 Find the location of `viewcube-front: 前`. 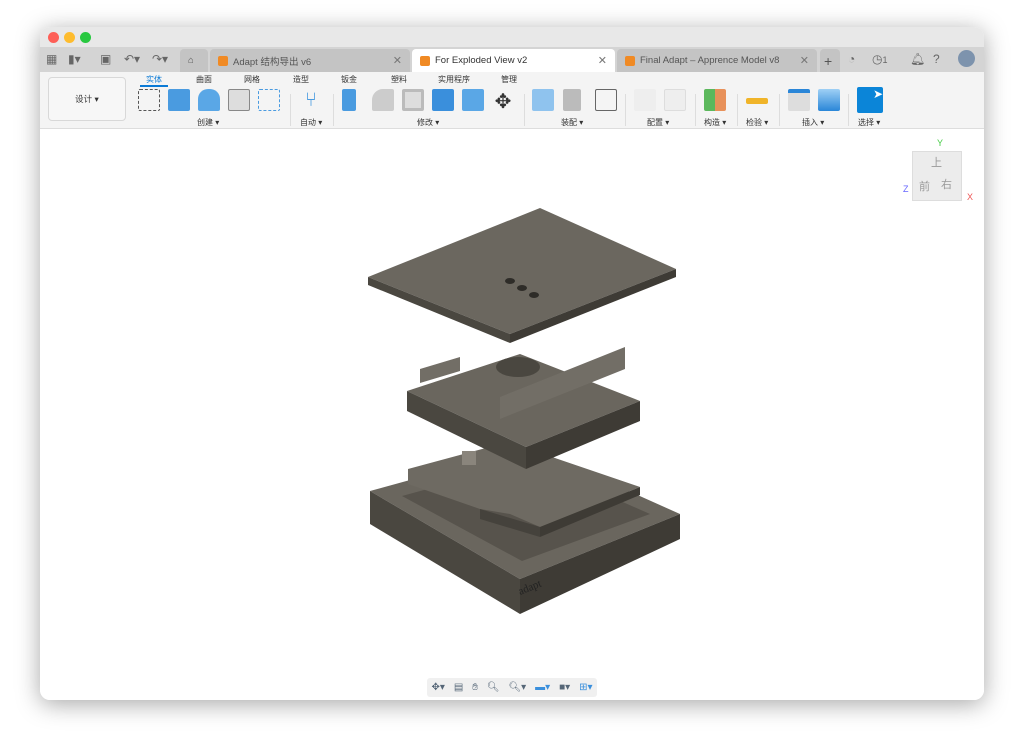

viewcube-front: 前 is located at coordinates (924, 186).